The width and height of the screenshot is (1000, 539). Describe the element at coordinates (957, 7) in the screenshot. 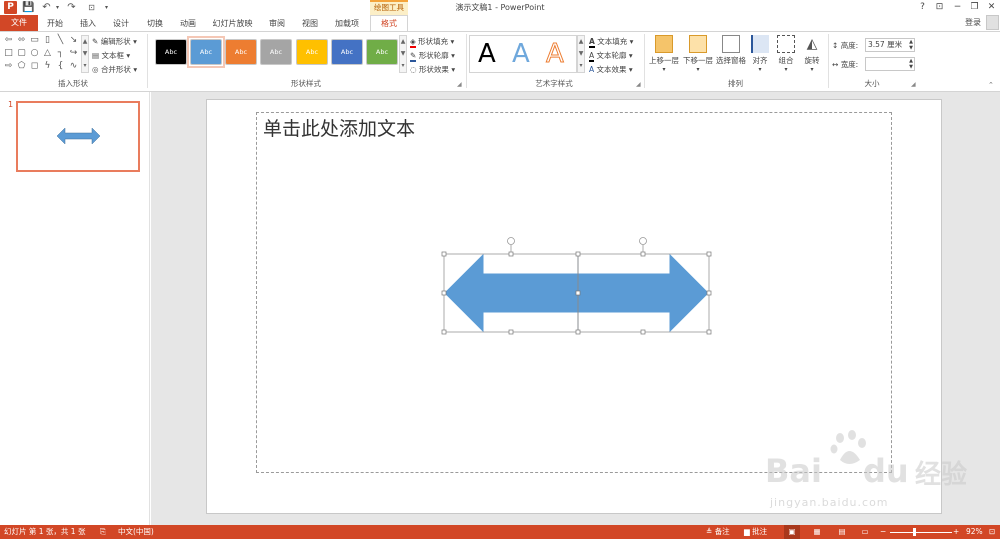

I see `minimize-icon: −` at that location.